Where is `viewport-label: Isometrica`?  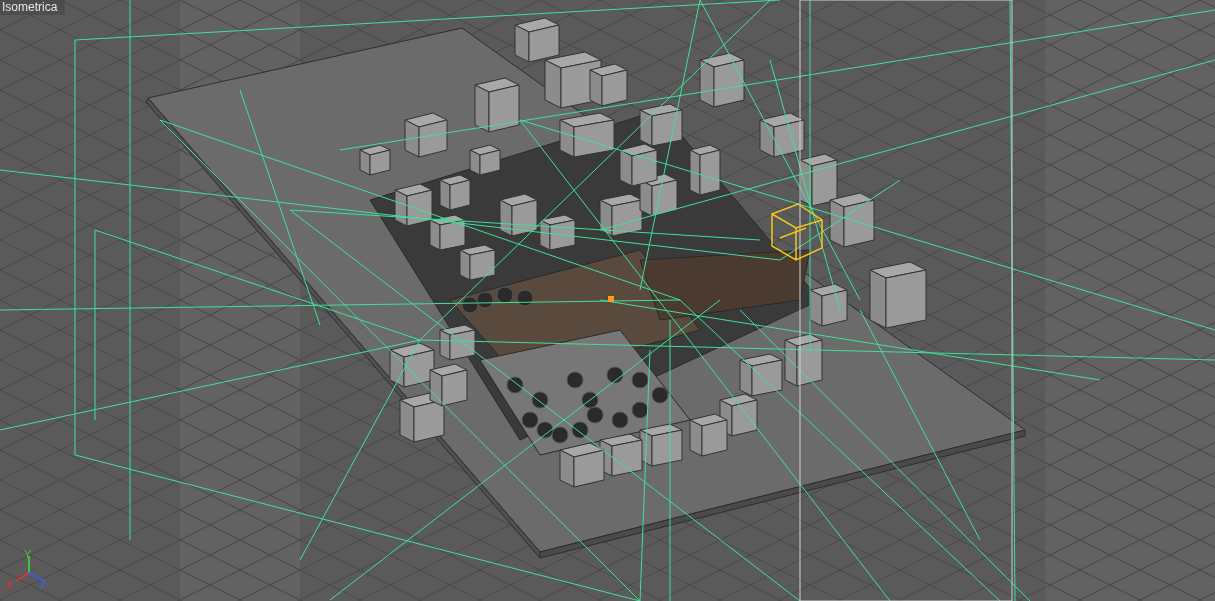 viewport-label: Isometrica is located at coordinates (33, 7).